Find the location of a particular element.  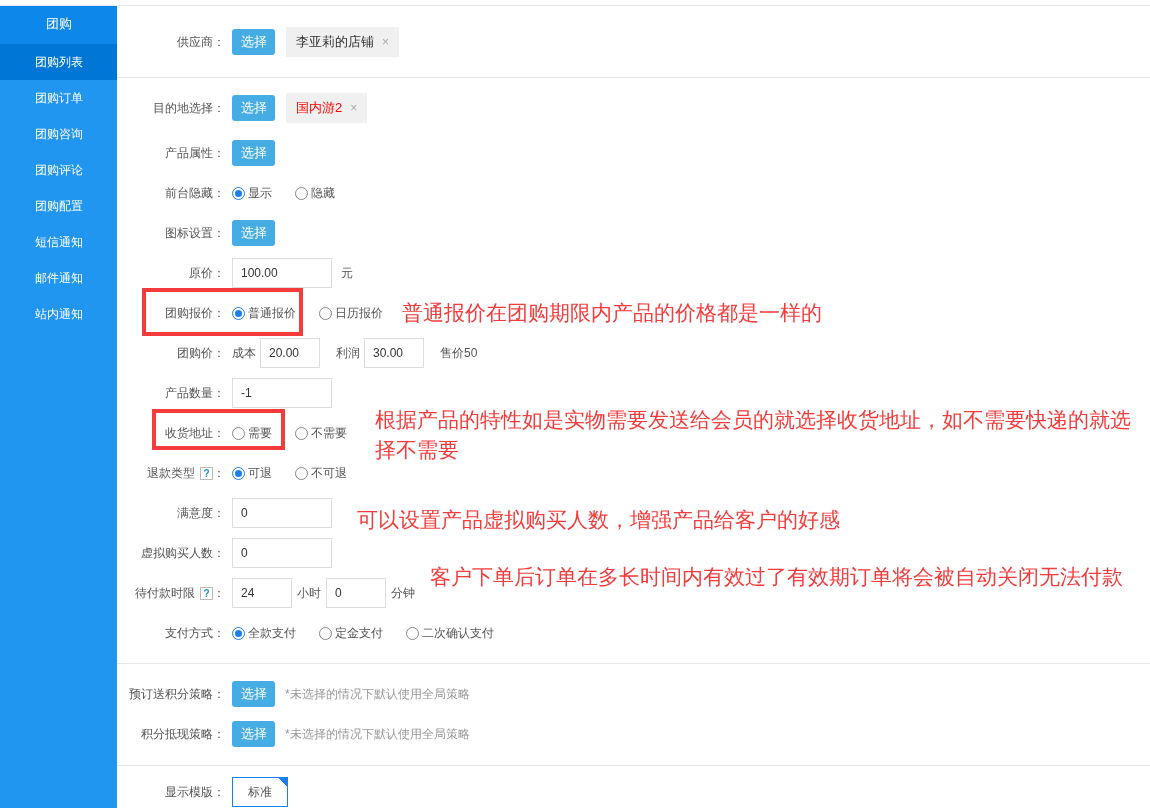

input-field: 30.00 is located at coordinates (394, 353).